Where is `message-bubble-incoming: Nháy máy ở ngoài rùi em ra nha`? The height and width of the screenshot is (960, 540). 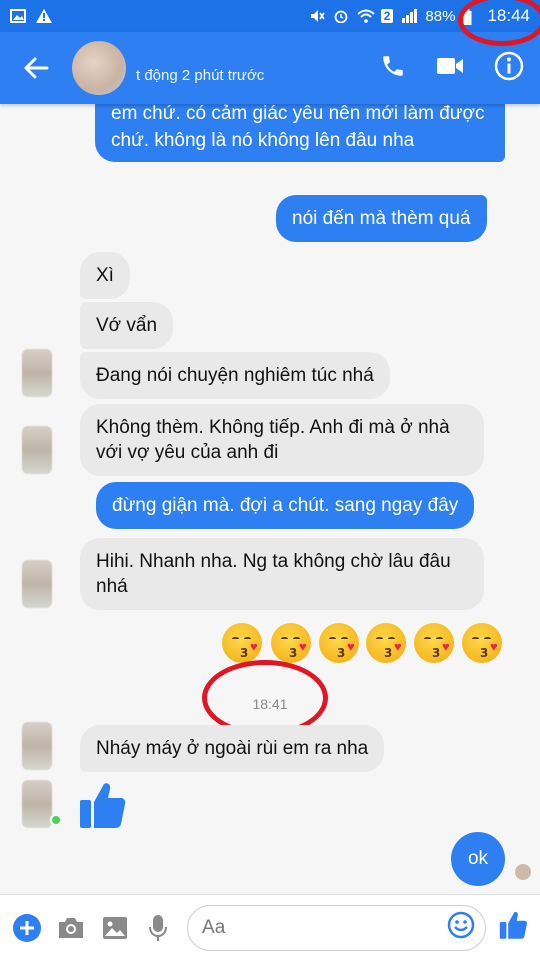
message-bubble-incoming: Nháy máy ở ngoài rùi em ra nha is located at coordinates (232, 748).